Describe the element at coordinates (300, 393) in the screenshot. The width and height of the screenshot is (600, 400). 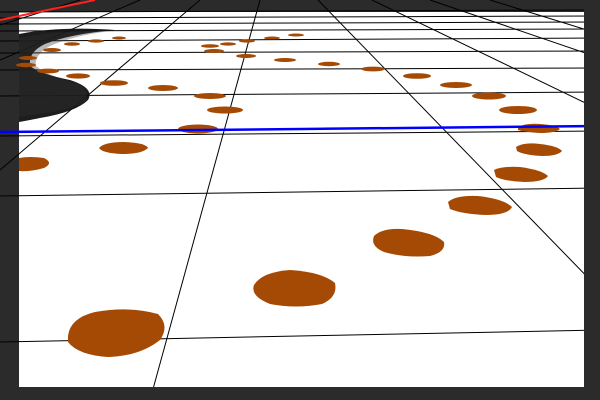
I see `viewport-bottom-border` at that location.